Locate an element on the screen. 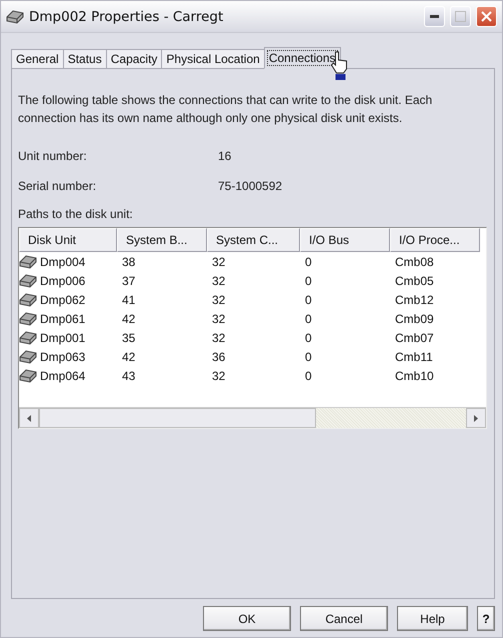 The image size is (503, 638). left-arrow-icon is located at coordinates (29, 418).